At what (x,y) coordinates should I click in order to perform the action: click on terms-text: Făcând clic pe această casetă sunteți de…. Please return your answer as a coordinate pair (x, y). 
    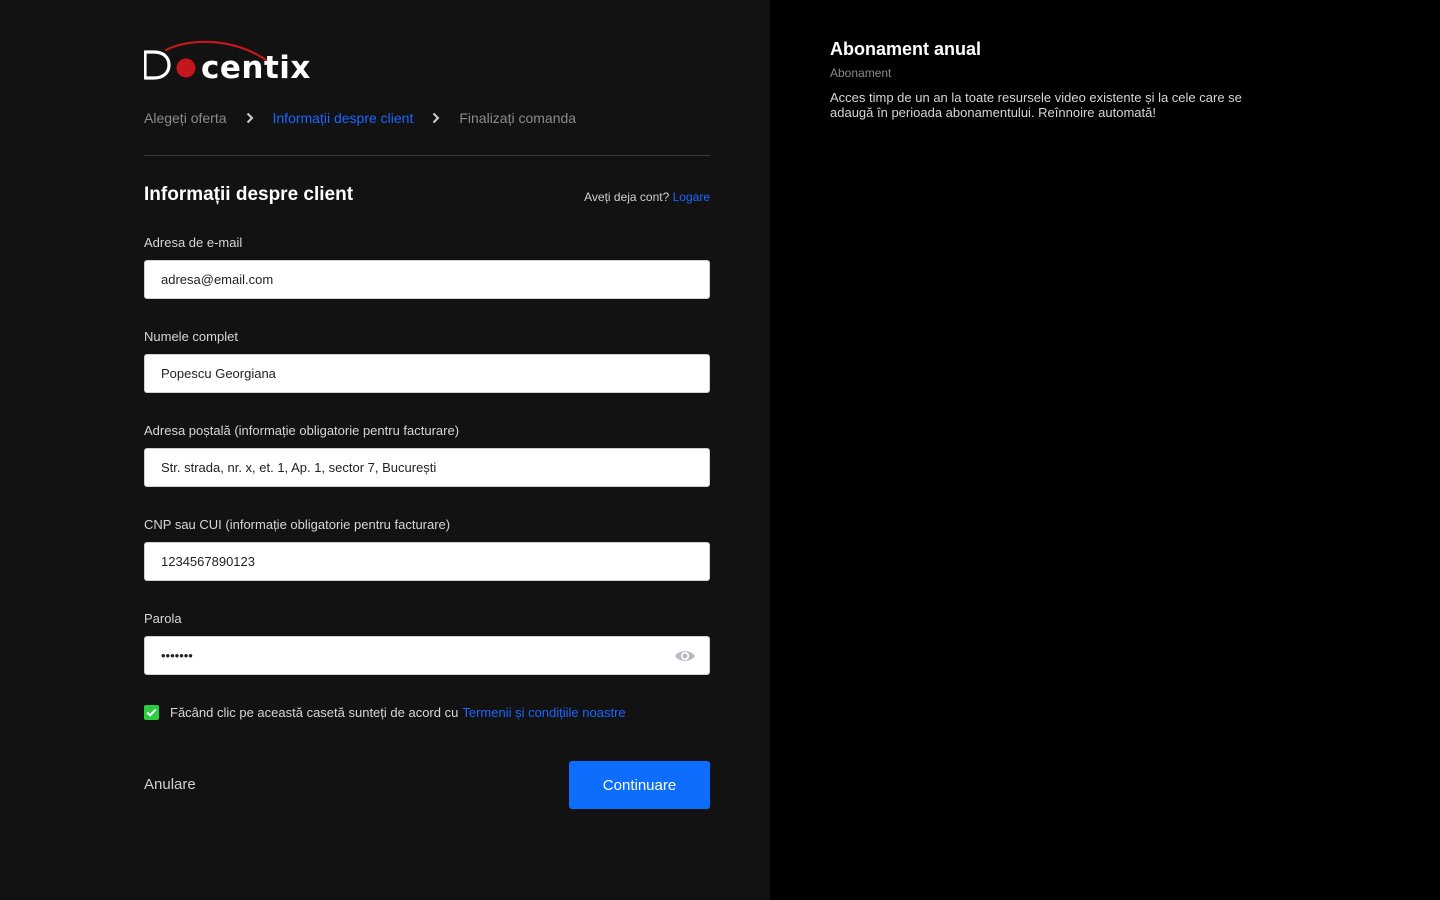
    Looking at the image, I should click on (314, 712).